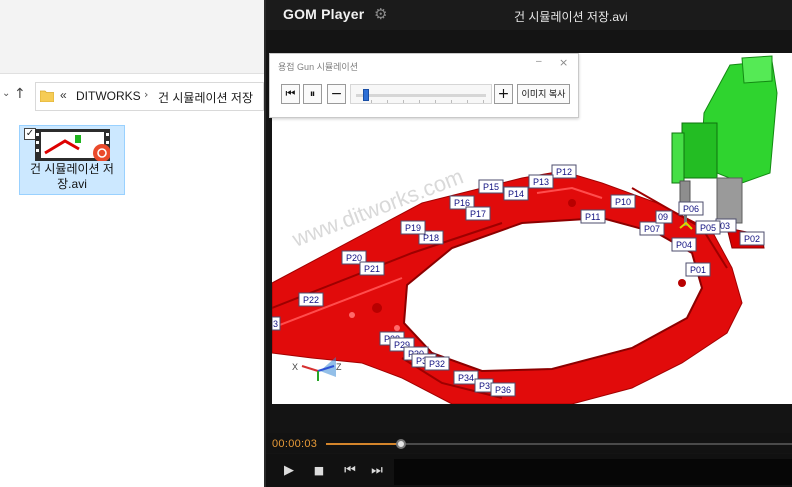  Describe the element at coordinates (350, 471) in the screenshot. I see `previous-icon: ⏮` at that location.